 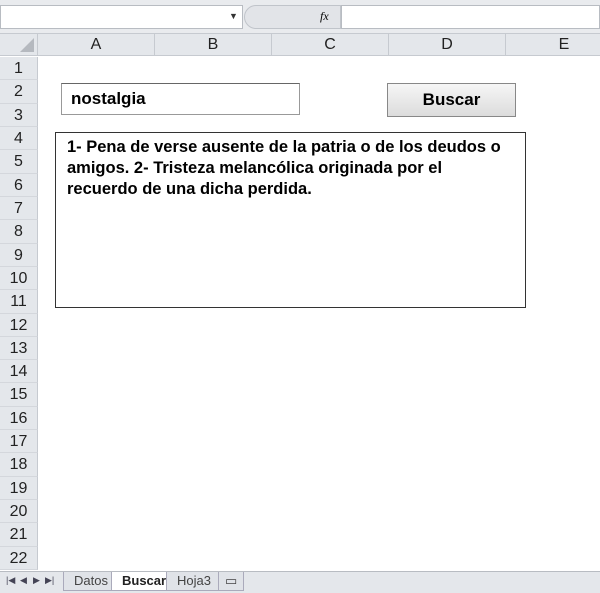 I want to click on row-header-6: 6, so click(x=19, y=185).